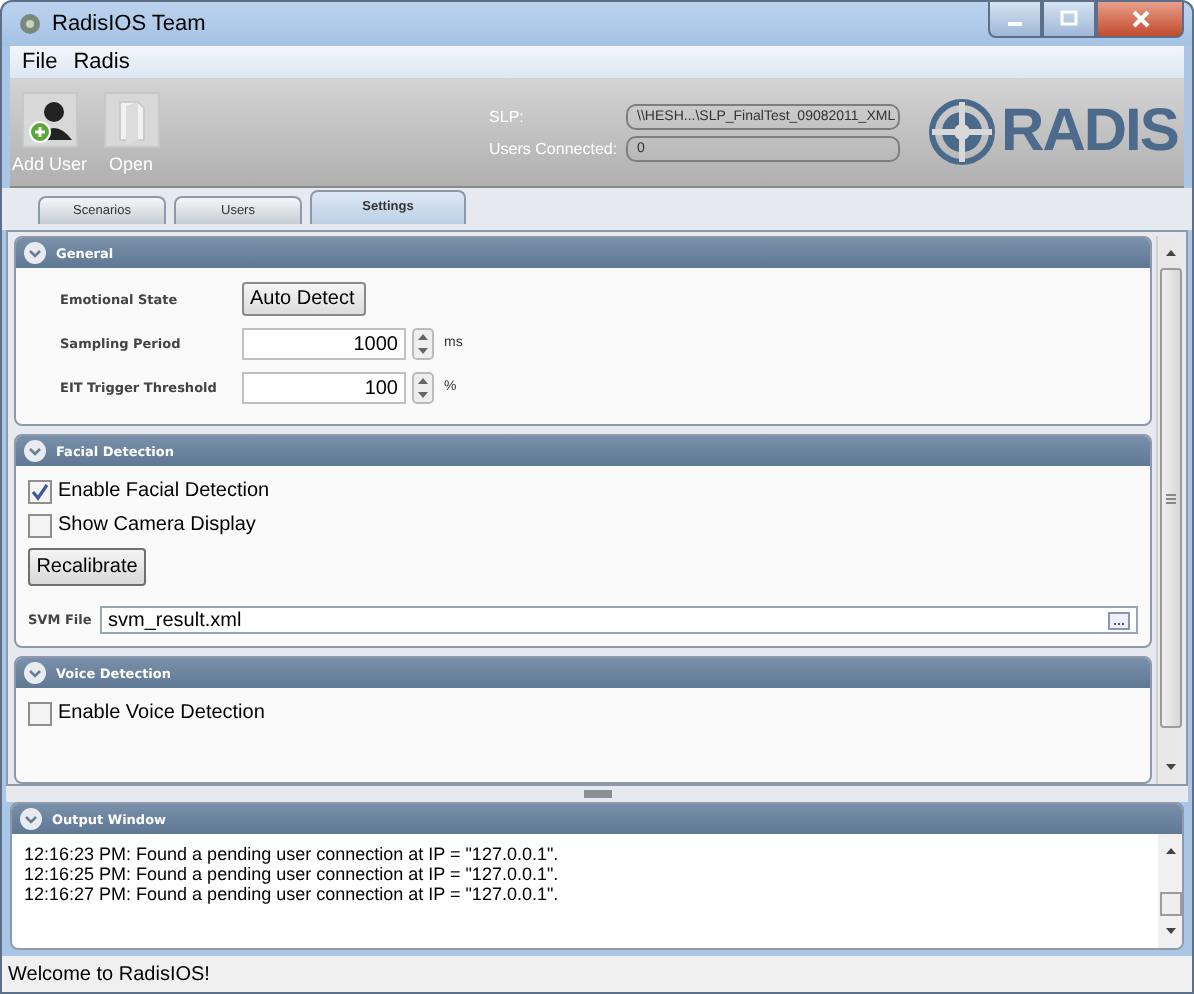 The width and height of the screenshot is (1194, 994). What do you see at coordinates (40, 62) in the screenshot?
I see `menu-item: File` at bounding box center [40, 62].